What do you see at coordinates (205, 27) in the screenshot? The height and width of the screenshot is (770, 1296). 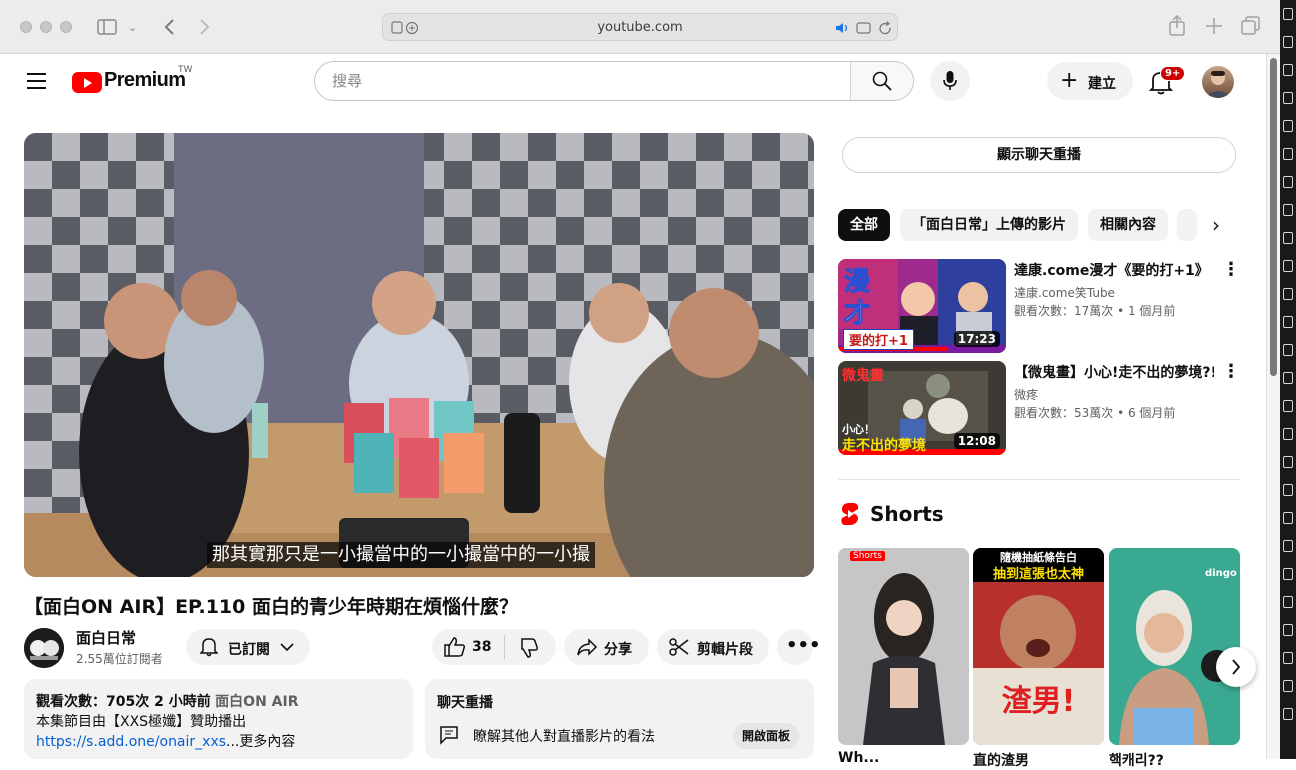 I see `forward-icon` at bounding box center [205, 27].